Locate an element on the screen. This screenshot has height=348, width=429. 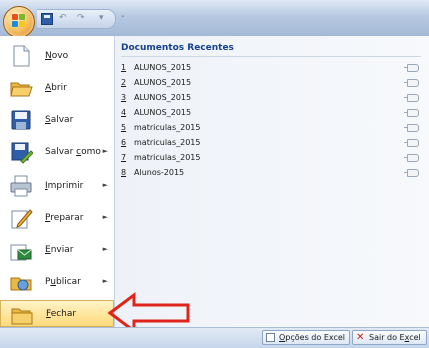
redo-icon: ↷ is located at coordinates (82, 18).